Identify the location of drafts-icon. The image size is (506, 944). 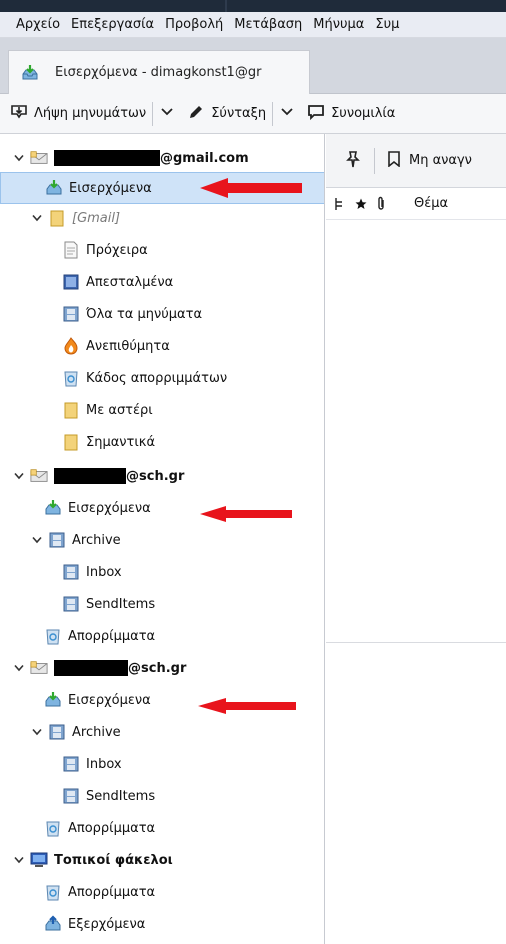
(71, 250).